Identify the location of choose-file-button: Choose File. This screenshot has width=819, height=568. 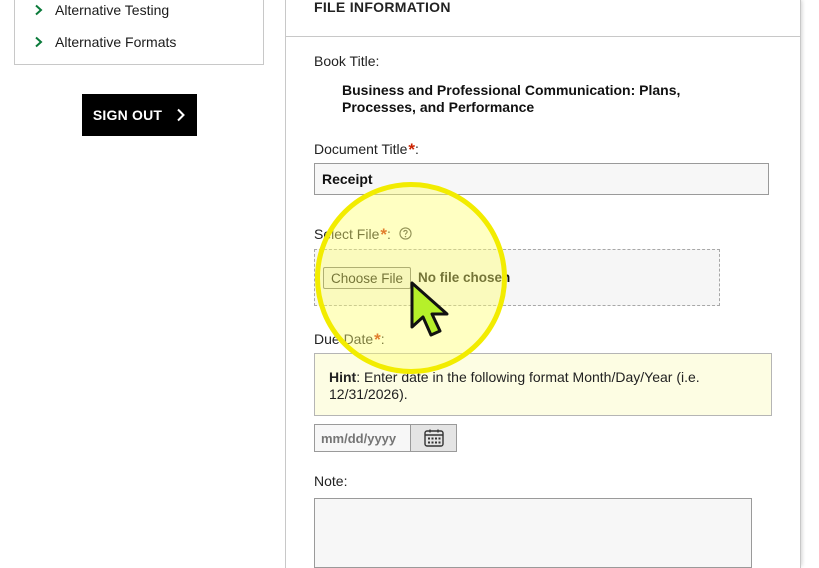
(367, 278).